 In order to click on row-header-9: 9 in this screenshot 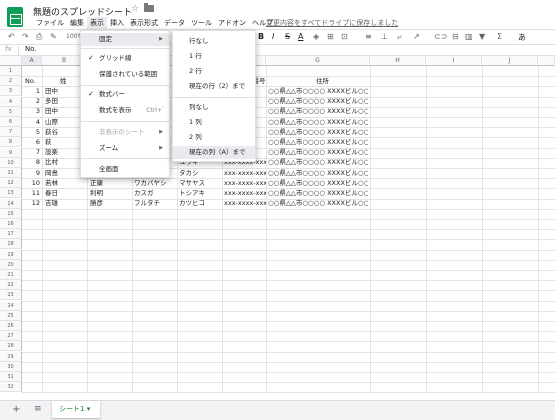, I will do `click(11, 152)`.